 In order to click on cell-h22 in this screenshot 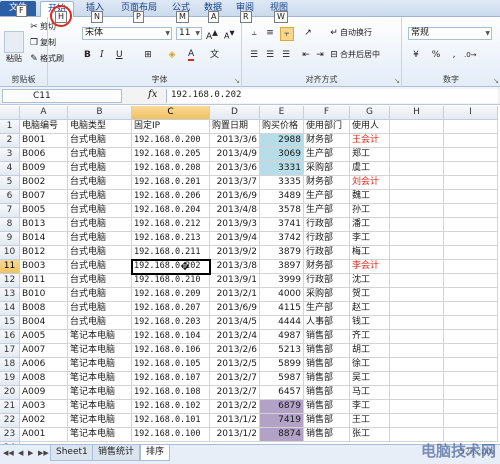, I will do `click(417, 421)`.